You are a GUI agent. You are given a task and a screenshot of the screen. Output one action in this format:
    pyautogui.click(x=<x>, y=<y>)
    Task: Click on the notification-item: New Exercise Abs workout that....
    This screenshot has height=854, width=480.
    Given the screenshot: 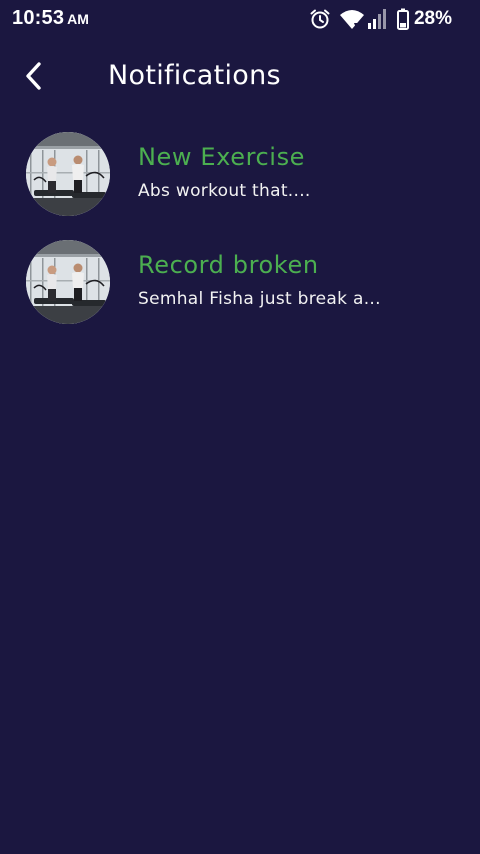 What is the action you would take?
    pyautogui.click(x=240, y=180)
    